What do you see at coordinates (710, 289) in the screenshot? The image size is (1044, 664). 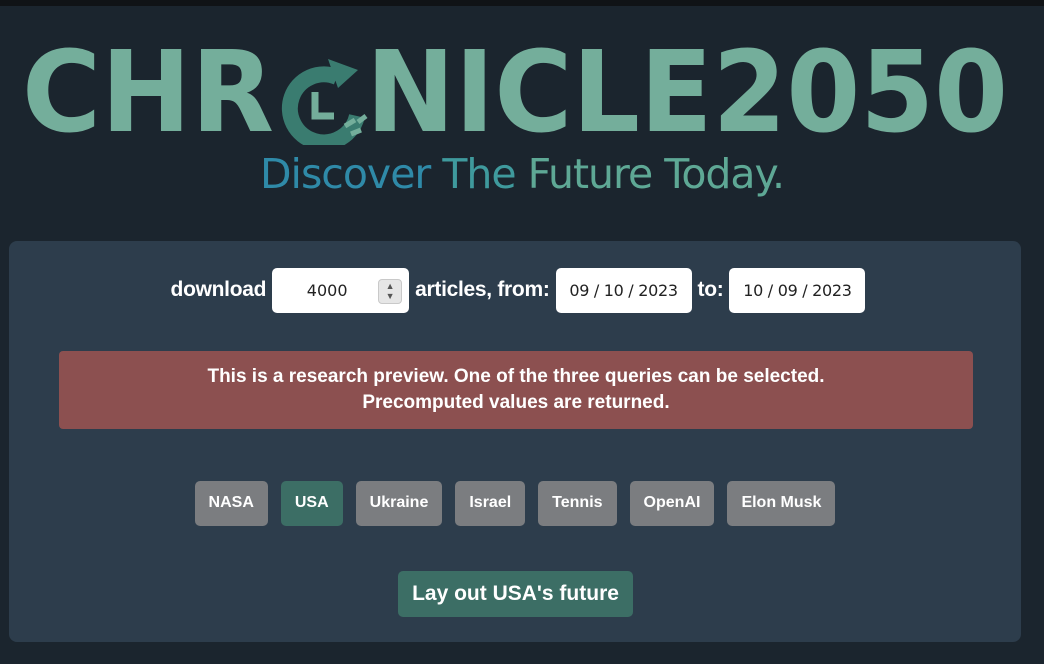 I see `to-label: to:` at bounding box center [710, 289].